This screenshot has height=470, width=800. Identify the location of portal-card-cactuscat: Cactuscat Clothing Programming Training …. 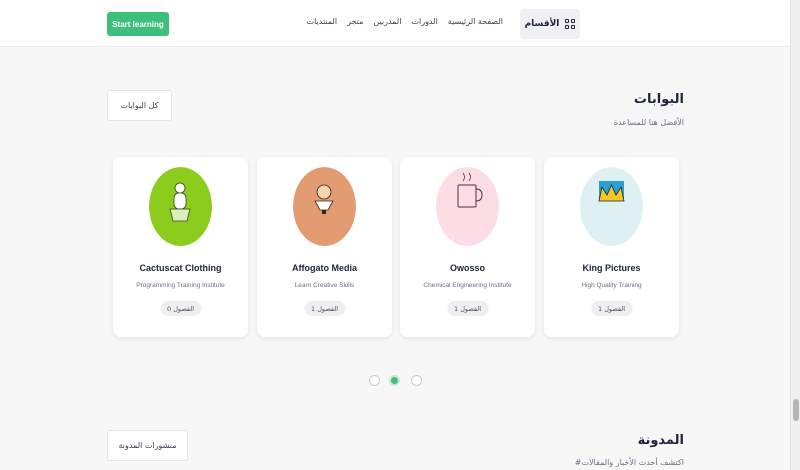
(180, 247).